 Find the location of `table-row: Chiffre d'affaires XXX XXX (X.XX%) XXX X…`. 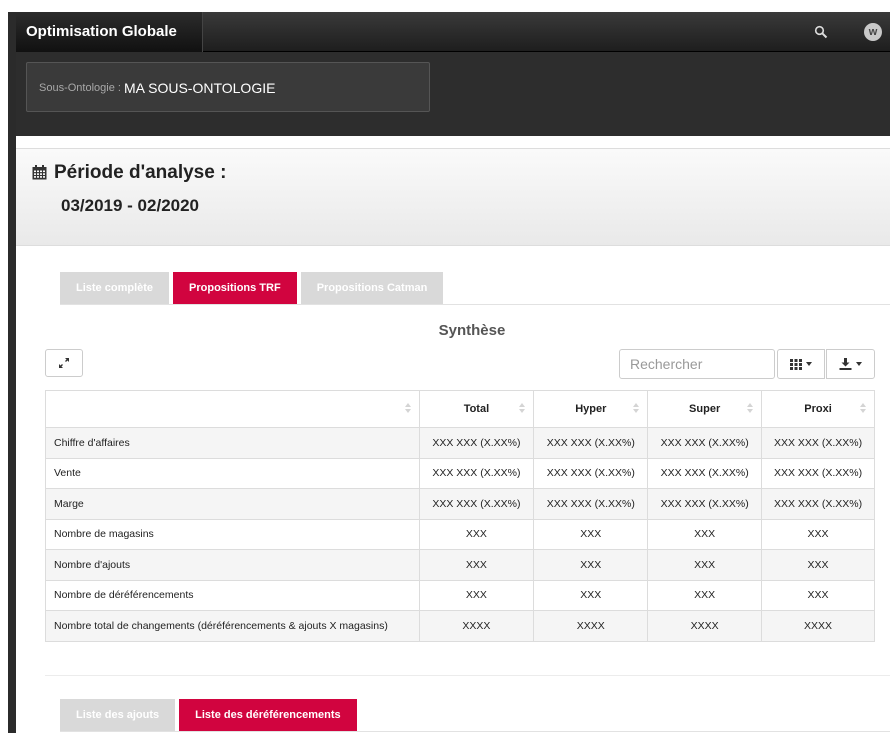

table-row: Chiffre d'affaires XXX XXX (X.XX%) XXX X… is located at coordinates (460, 443).